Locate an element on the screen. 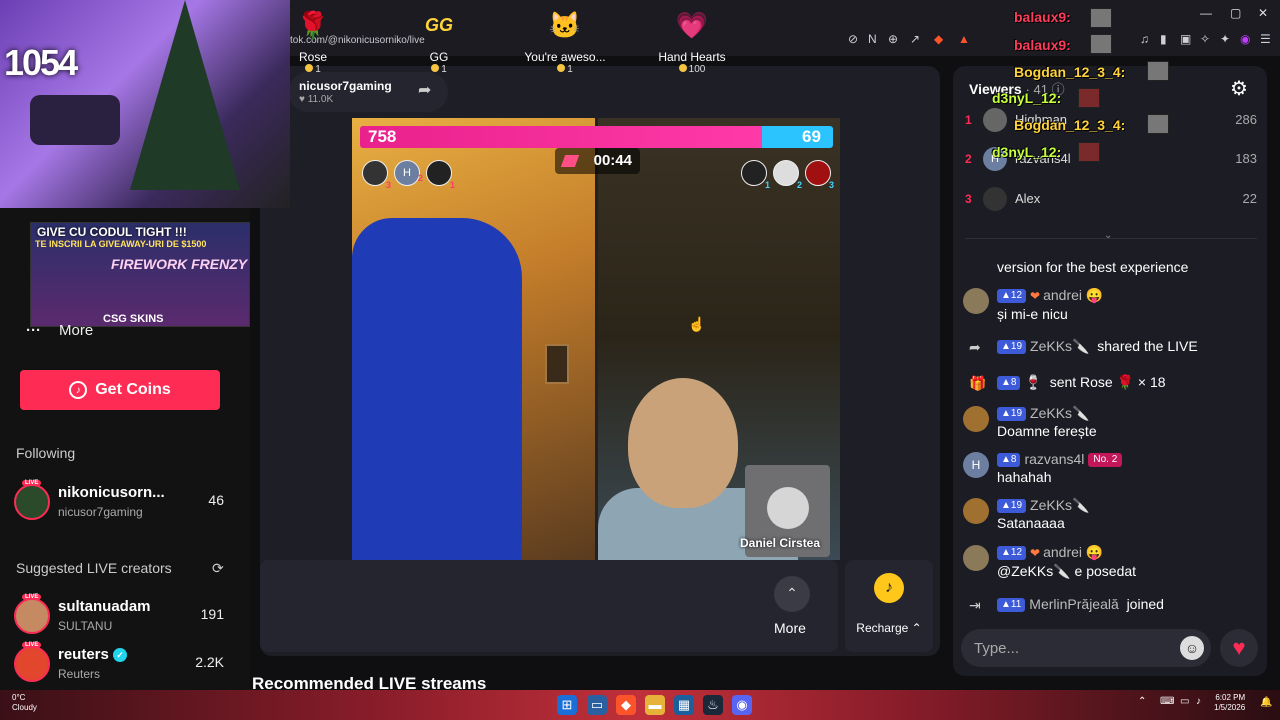  gg-icon: GG is located at coordinates (438, 25).